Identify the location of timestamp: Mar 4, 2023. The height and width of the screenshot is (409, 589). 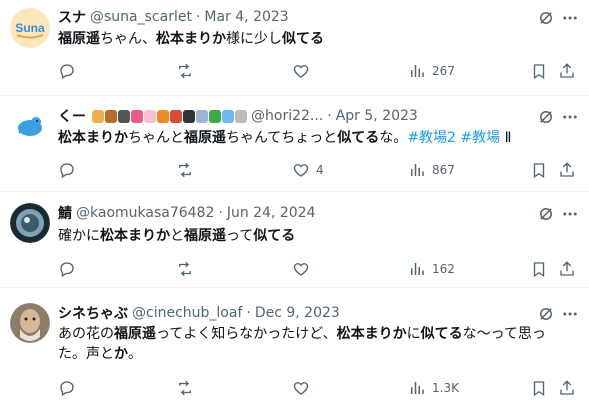
(246, 17).